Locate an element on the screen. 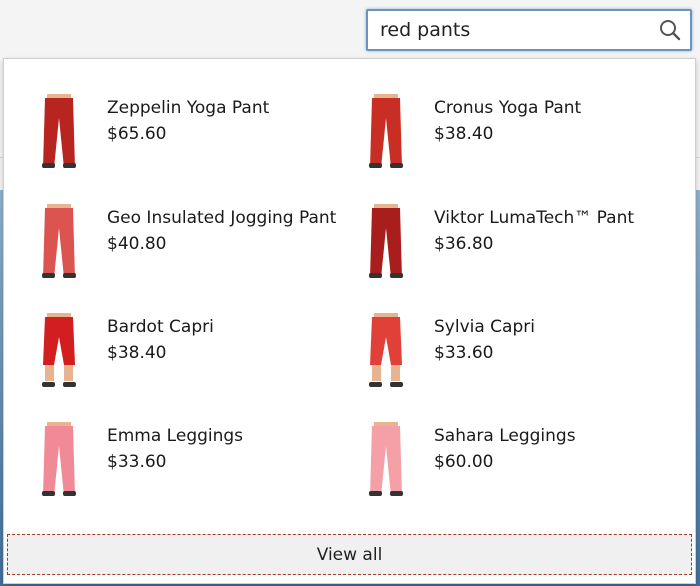 The image size is (700, 586). product-name: Geo Insulated Jogging Pant is located at coordinates (222, 218).